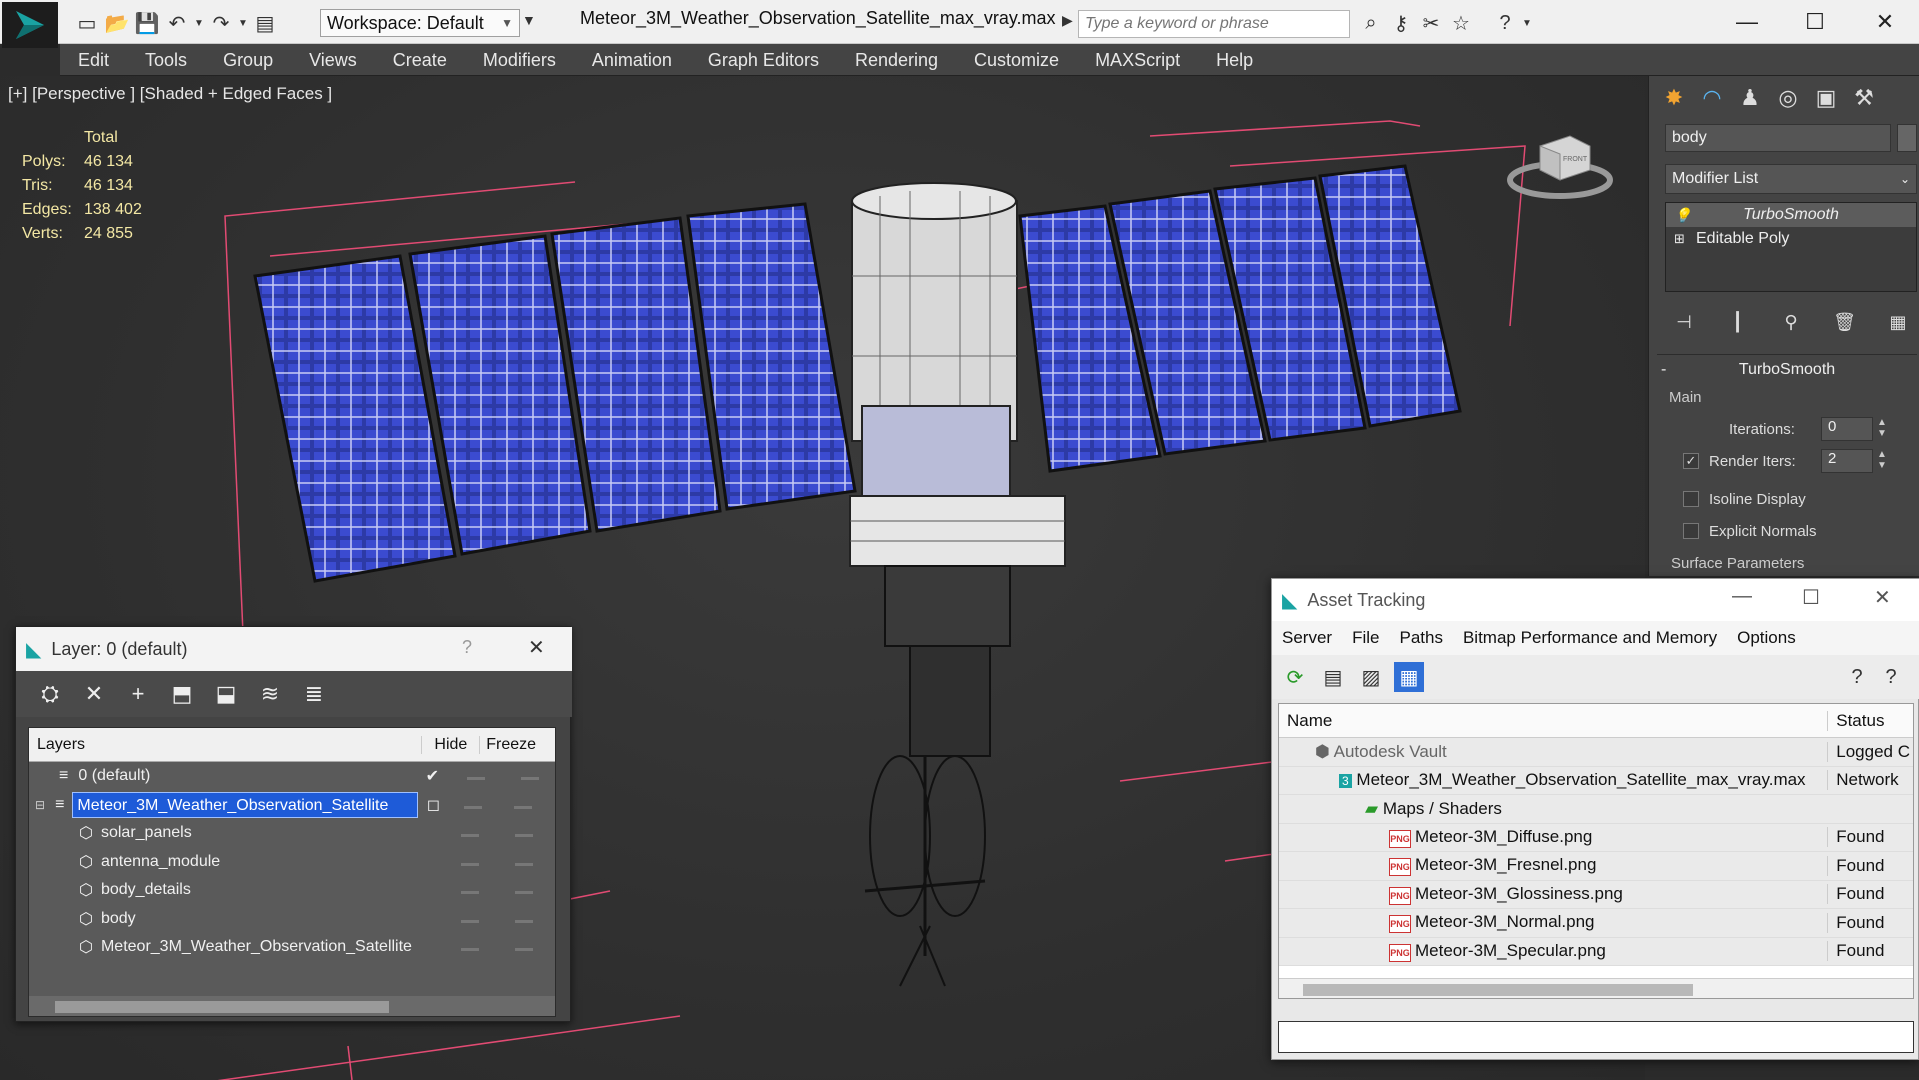 Image resolution: width=1919 pixels, height=1080 pixels. I want to click on viewcube: FRONT, so click(1560, 164).